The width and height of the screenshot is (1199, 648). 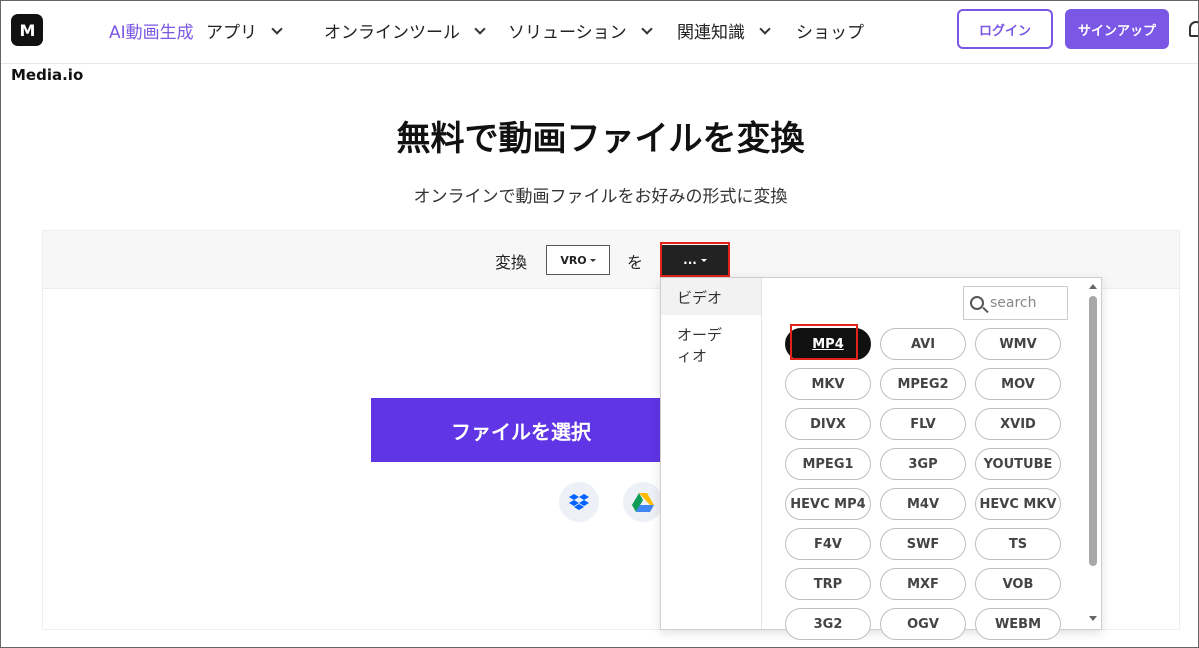 What do you see at coordinates (923, 424) in the screenshot?
I see `format-option-flv: FLV` at bounding box center [923, 424].